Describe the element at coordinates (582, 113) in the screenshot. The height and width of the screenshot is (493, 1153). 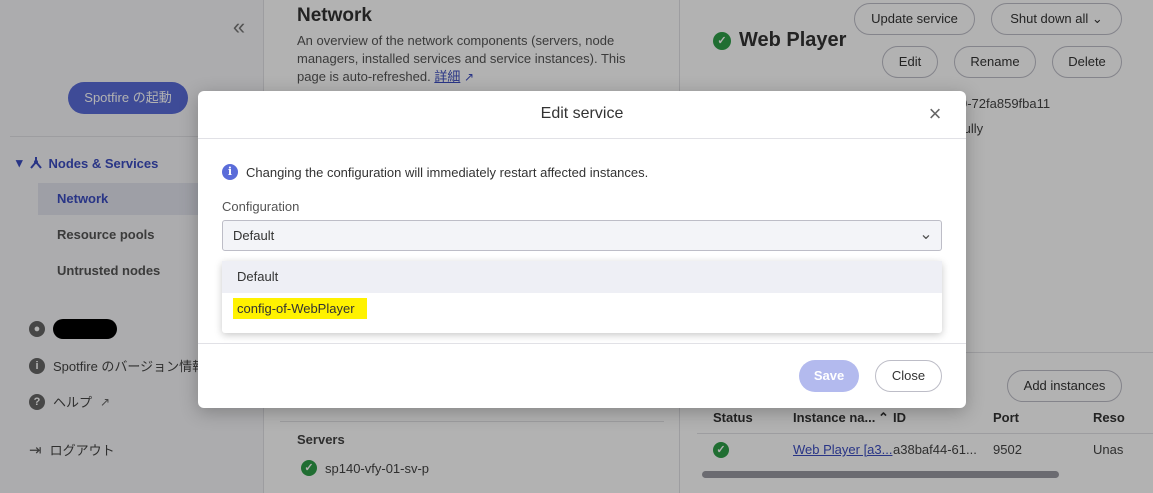
I see `dialog-title: Edit service` at that location.